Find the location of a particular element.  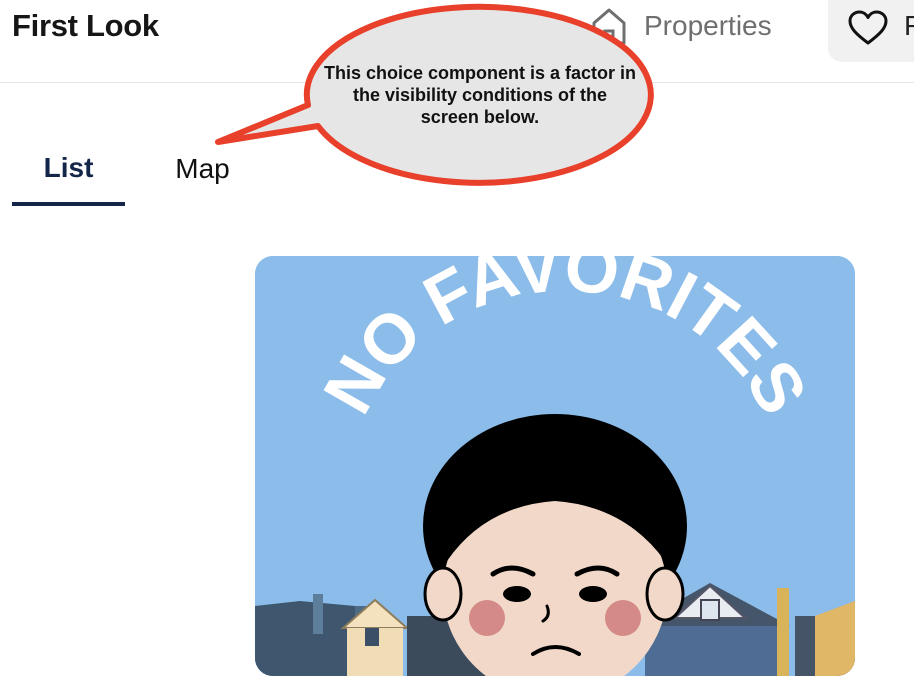

app-title: First Look is located at coordinates (85, 25).